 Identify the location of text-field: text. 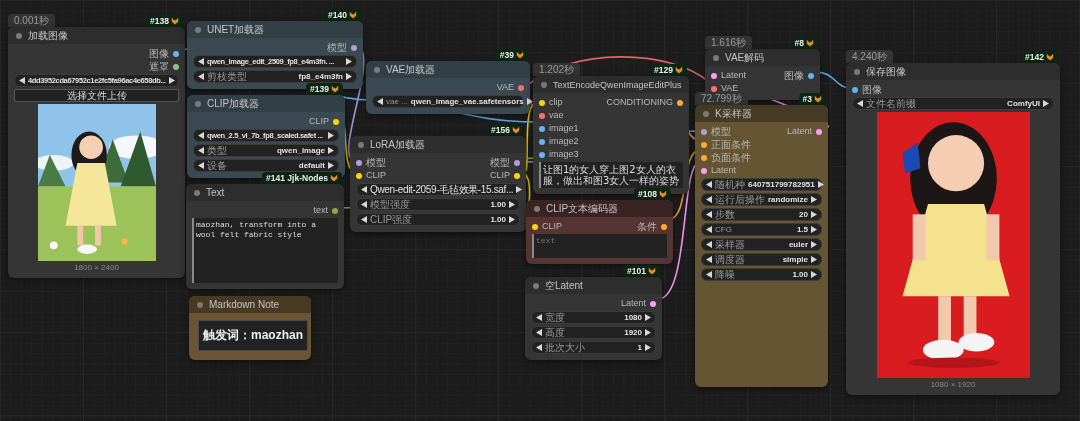
(599, 246).